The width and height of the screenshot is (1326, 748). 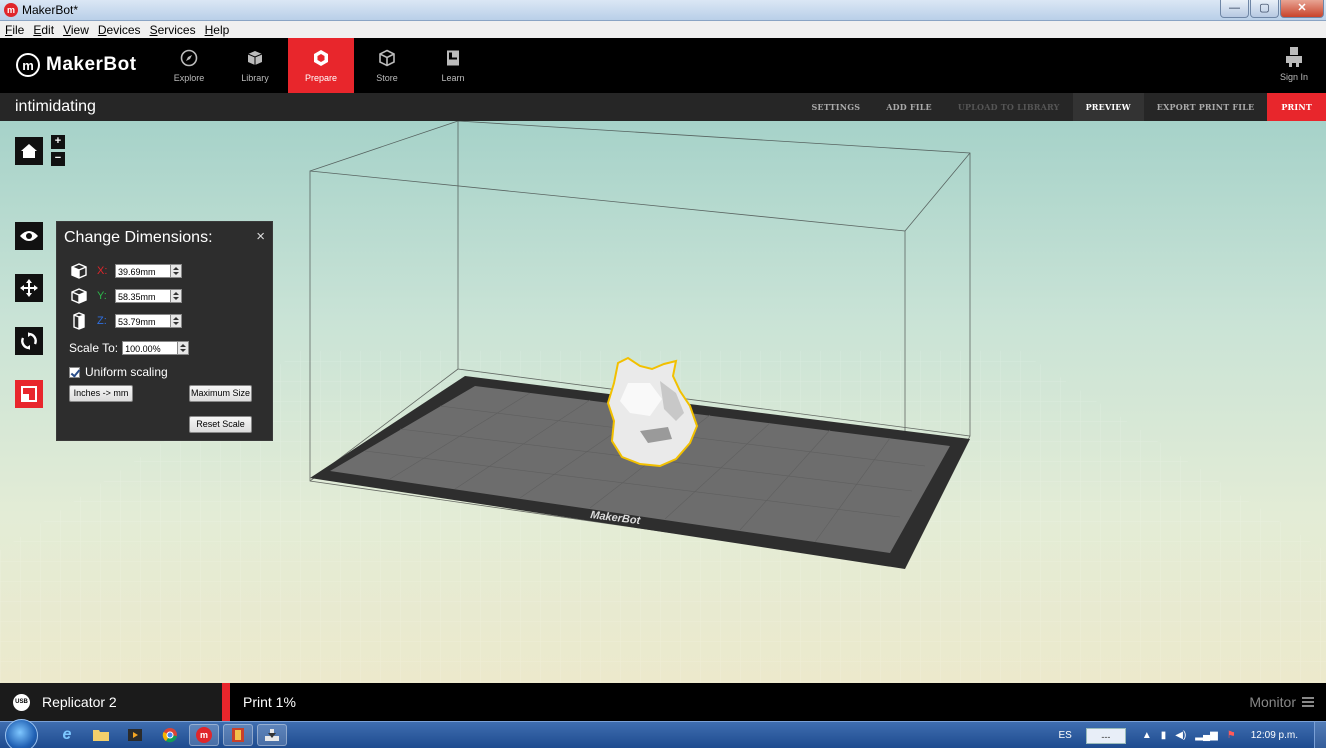 What do you see at coordinates (1164, 735) in the screenshot?
I see `battery-icon: ▮` at bounding box center [1164, 735].